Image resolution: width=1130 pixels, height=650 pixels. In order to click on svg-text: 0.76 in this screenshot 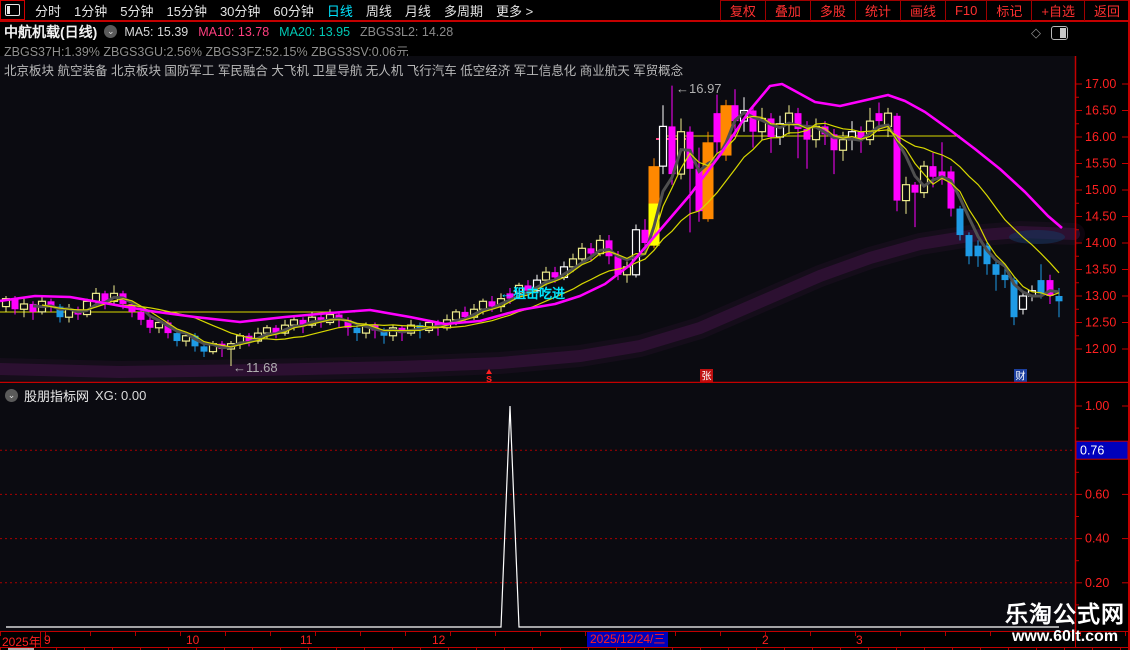, I will do `click(1092, 451)`.